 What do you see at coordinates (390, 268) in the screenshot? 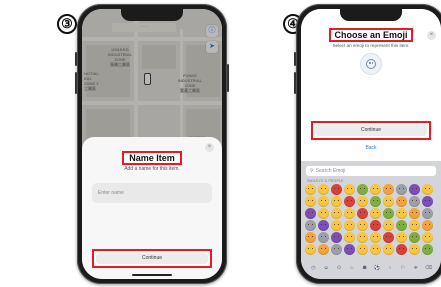
I see `emoji-tab-6-icon: ♀` at bounding box center [390, 268].